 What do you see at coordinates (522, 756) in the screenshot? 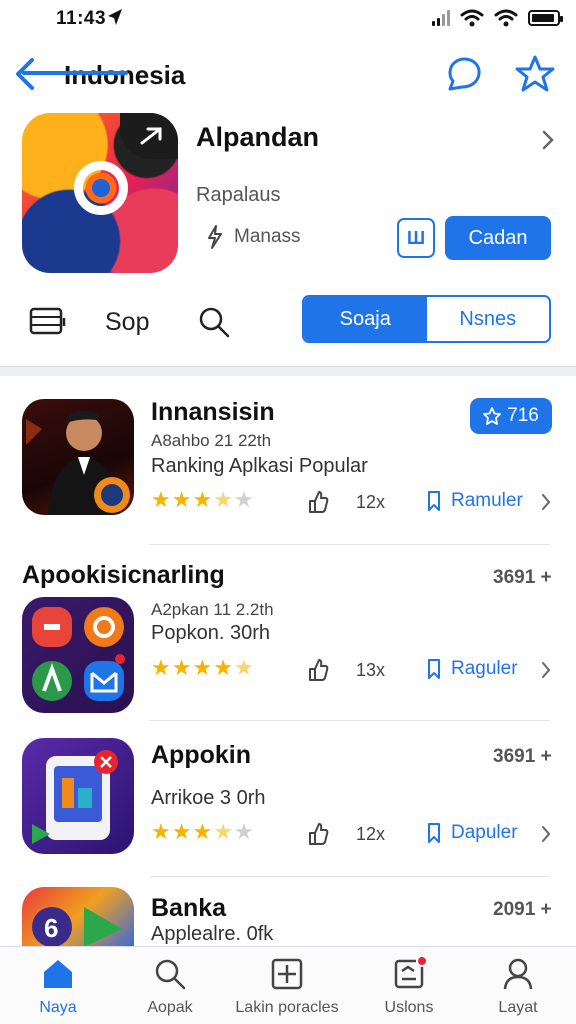
I see `download-count: 3691 +` at bounding box center [522, 756].